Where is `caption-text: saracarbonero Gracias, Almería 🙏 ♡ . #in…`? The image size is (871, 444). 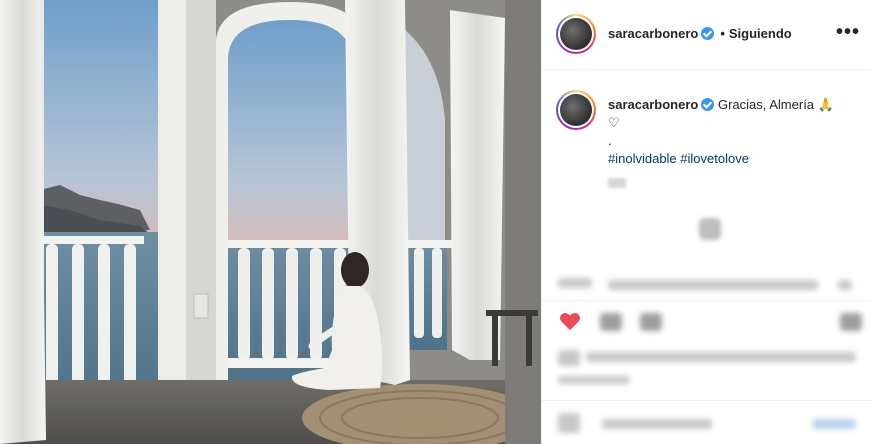 caption-text: saracarbonero Gracias, Almería 🙏 ♡ . #in… is located at coordinates (733, 142).